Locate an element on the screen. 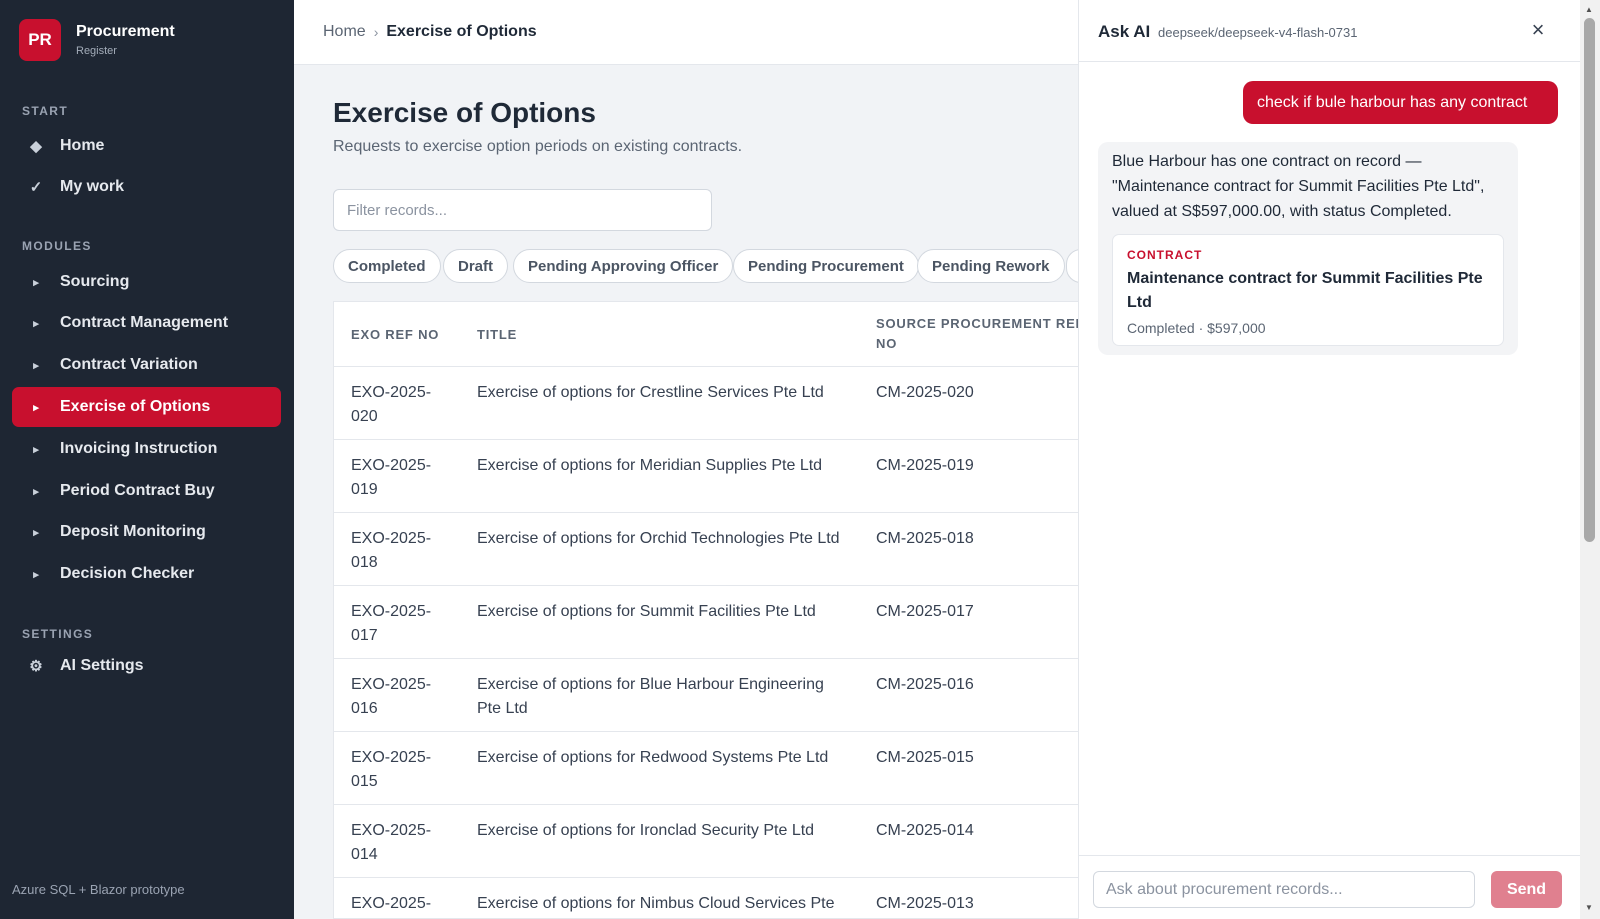 This screenshot has width=1600, height=919. status-chip-pending-approving-officer: Pending Approving Officer is located at coordinates (623, 266).